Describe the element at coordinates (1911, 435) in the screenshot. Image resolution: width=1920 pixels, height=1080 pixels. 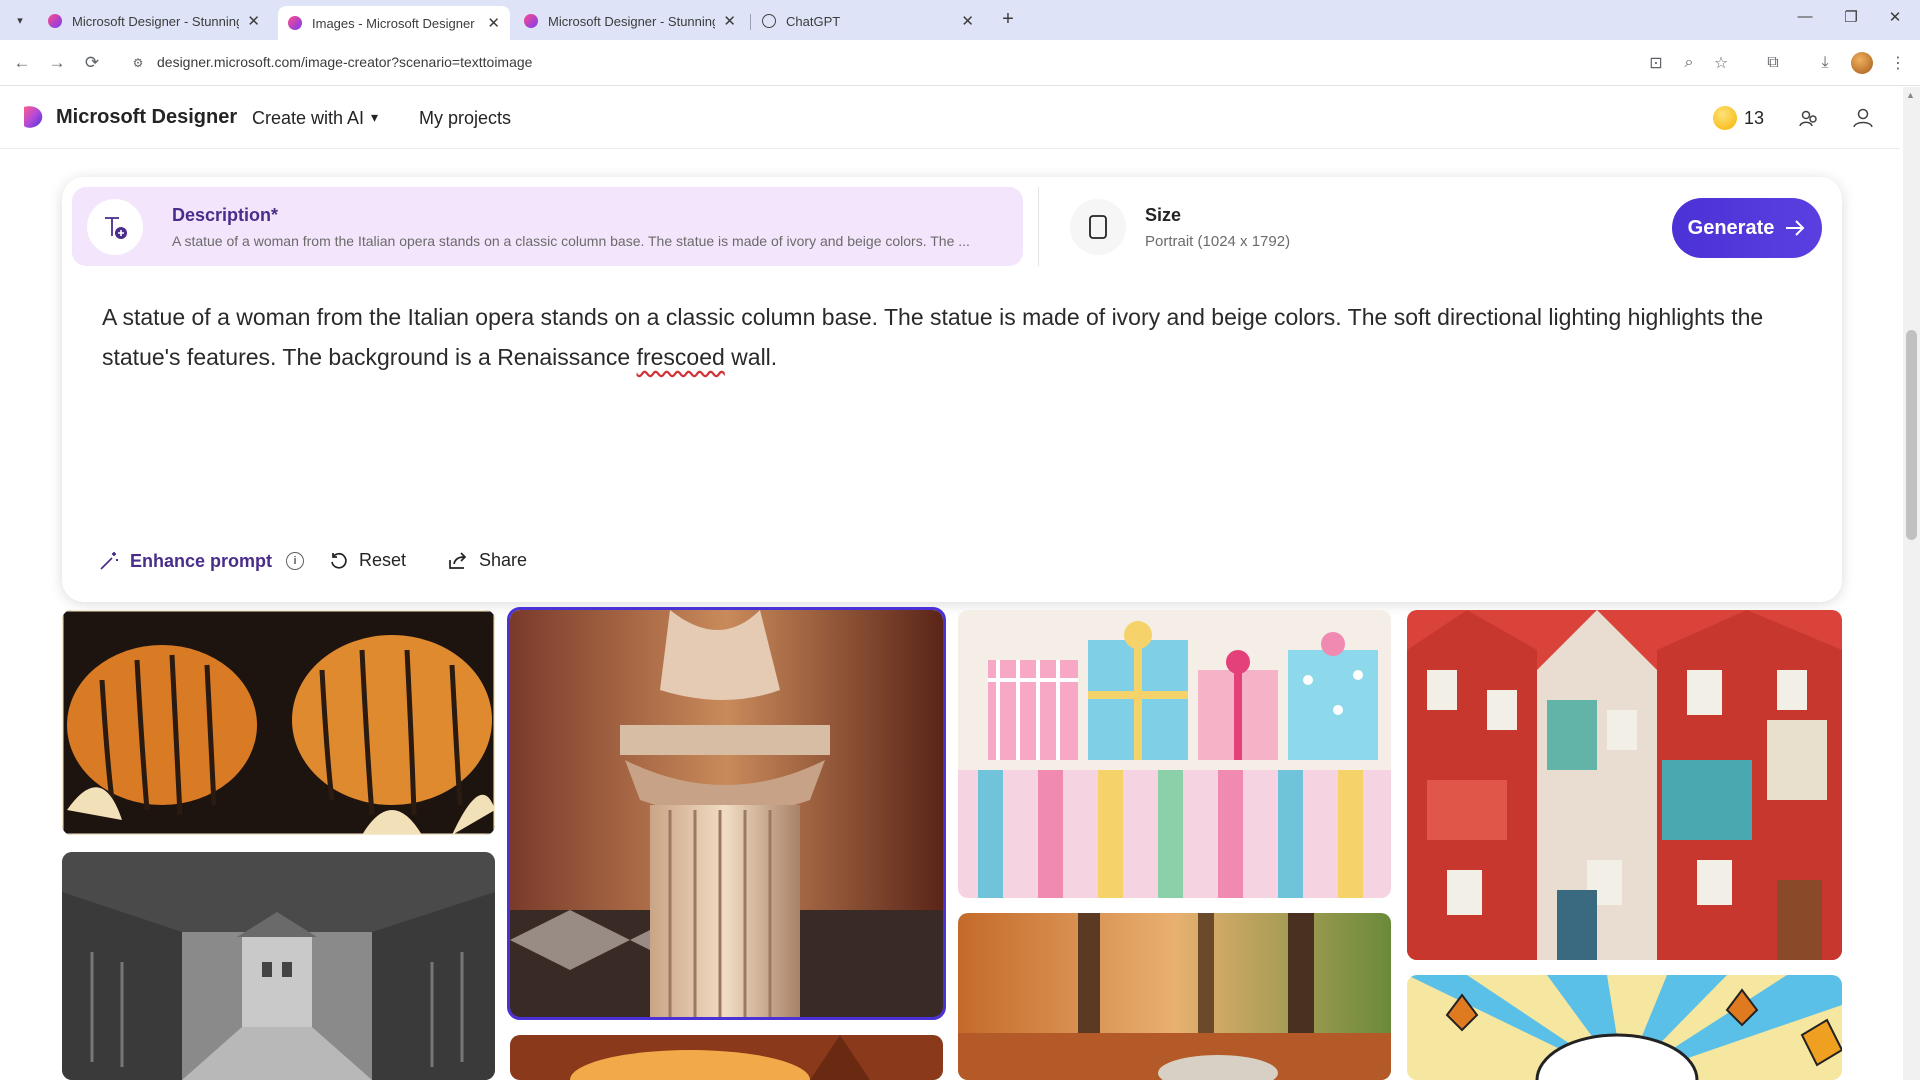
I see `scrollbar-thumb` at that location.